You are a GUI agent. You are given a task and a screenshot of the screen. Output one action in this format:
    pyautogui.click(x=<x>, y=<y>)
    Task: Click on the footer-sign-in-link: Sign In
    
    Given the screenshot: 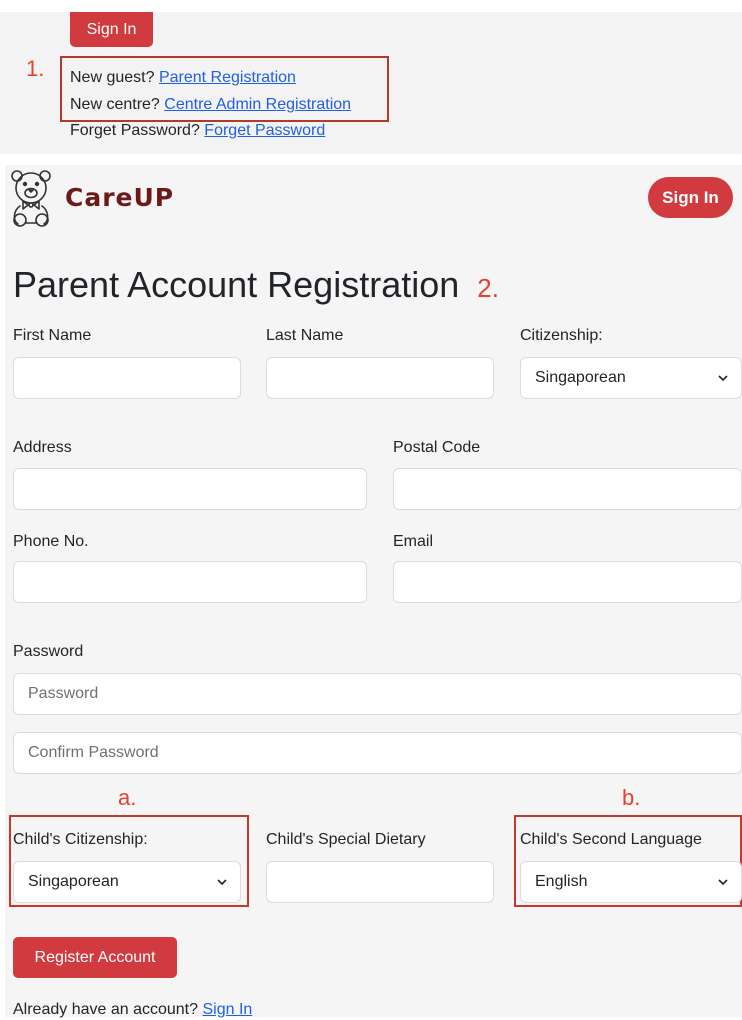 What is the action you would take?
    pyautogui.click(x=227, y=1009)
    